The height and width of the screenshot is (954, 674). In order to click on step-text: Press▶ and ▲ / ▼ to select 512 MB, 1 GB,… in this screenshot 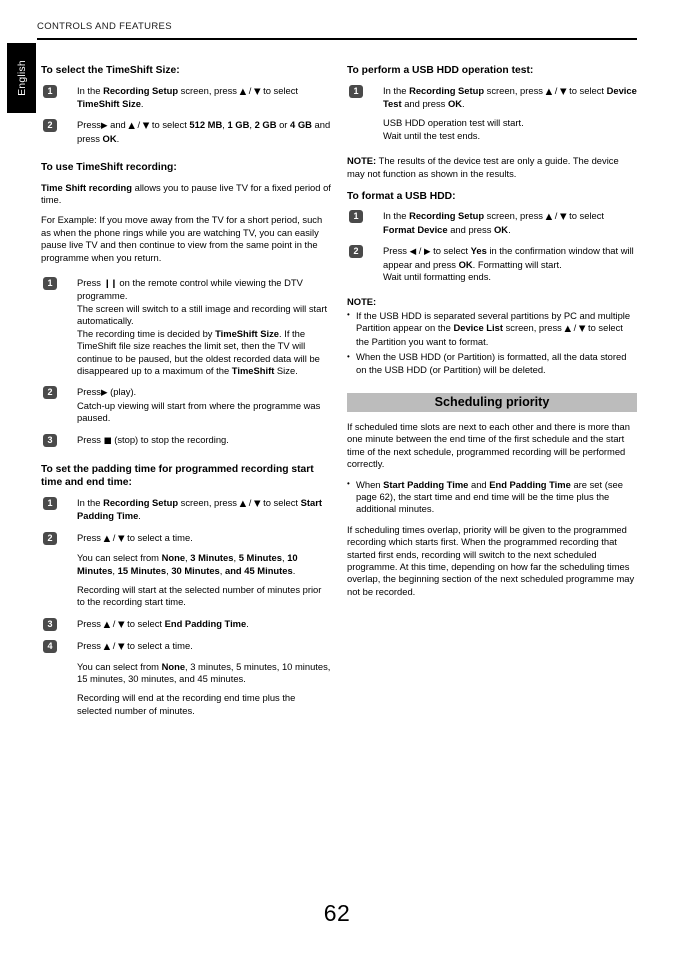, I will do `click(204, 131)`.